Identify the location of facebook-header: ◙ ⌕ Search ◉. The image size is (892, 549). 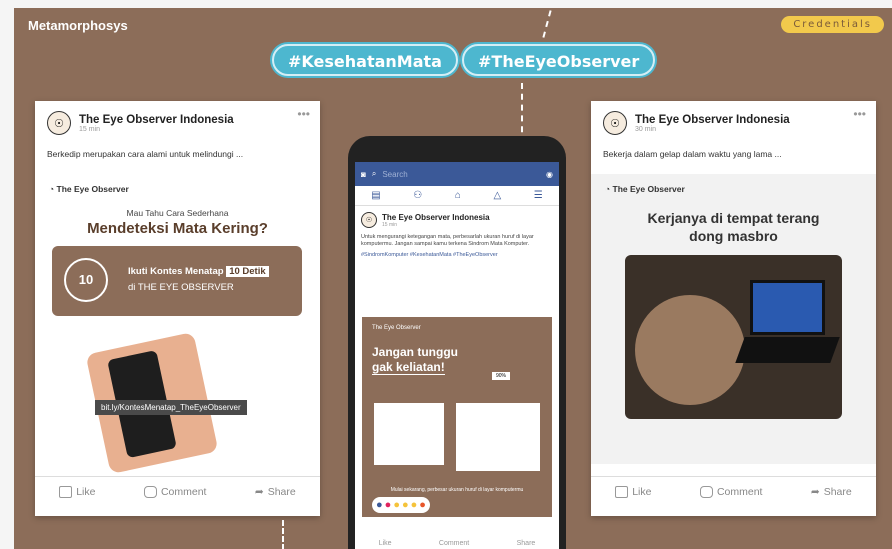
(457, 174).